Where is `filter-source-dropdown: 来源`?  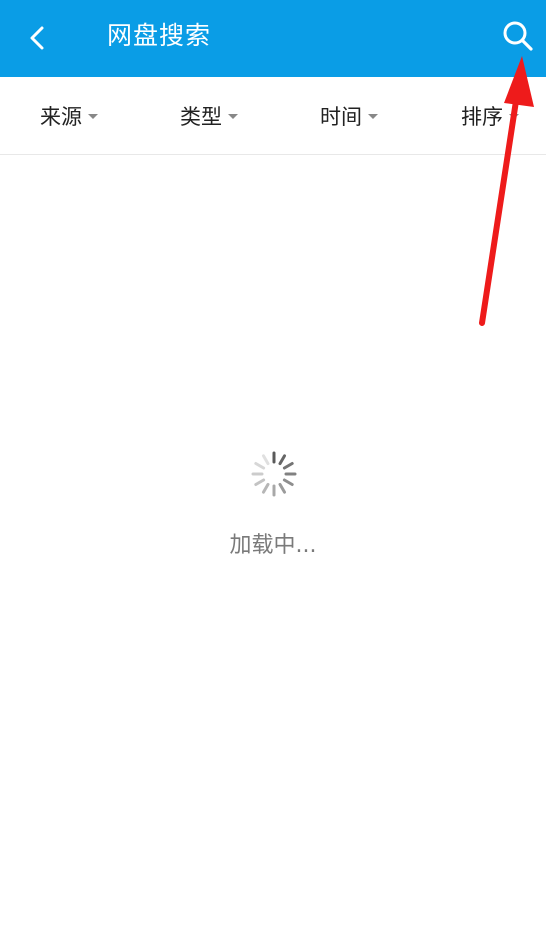
filter-source-dropdown: 来源 is located at coordinates (69, 115).